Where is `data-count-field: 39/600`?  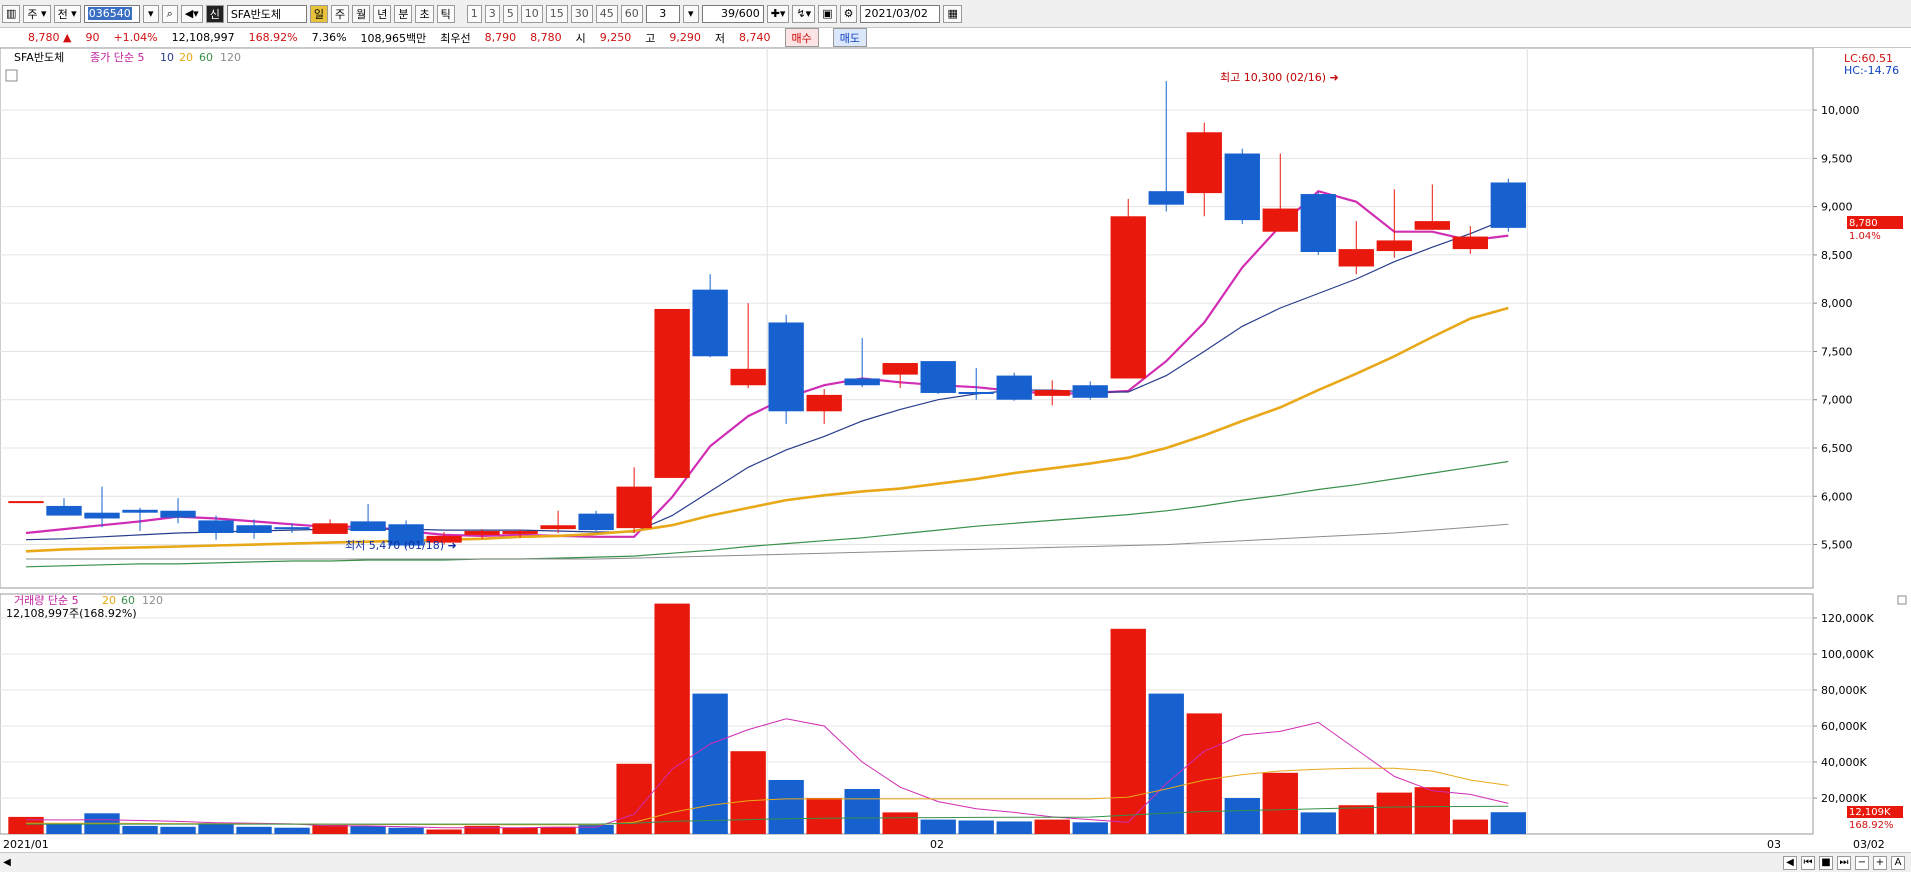 data-count-field: 39/600 is located at coordinates (732, 13).